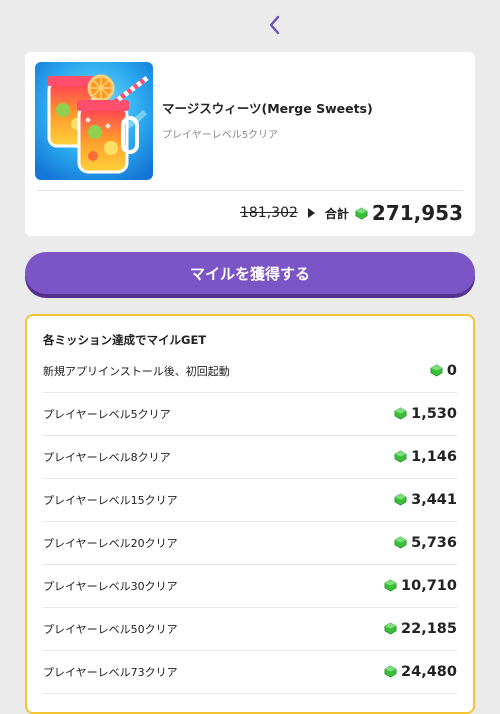 This screenshot has height=714, width=500. I want to click on mission-reward: 1,530, so click(425, 414).